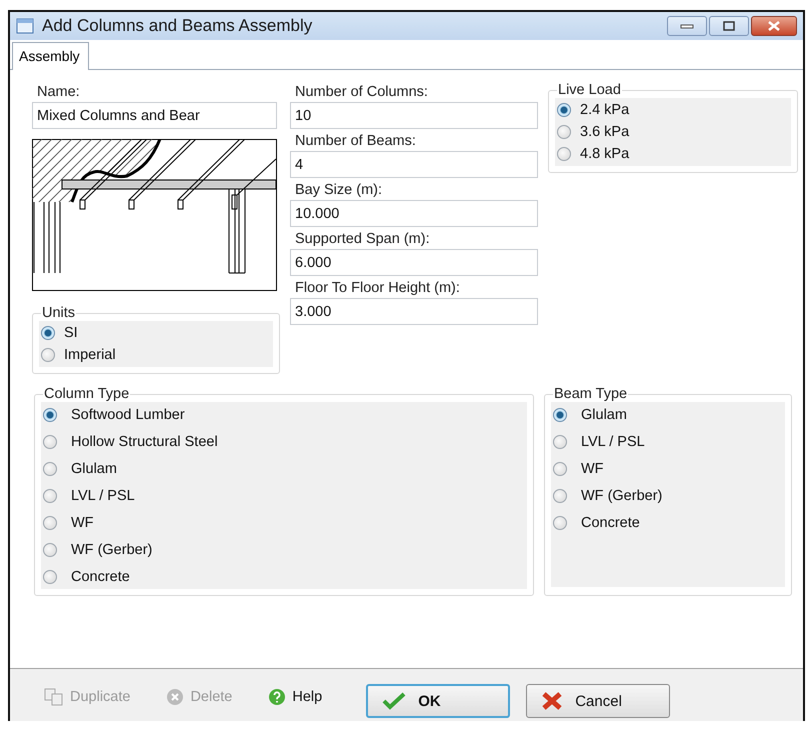 This screenshot has width=808, height=731. I want to click on field-label: Number of Beams:, so click(355, 141).